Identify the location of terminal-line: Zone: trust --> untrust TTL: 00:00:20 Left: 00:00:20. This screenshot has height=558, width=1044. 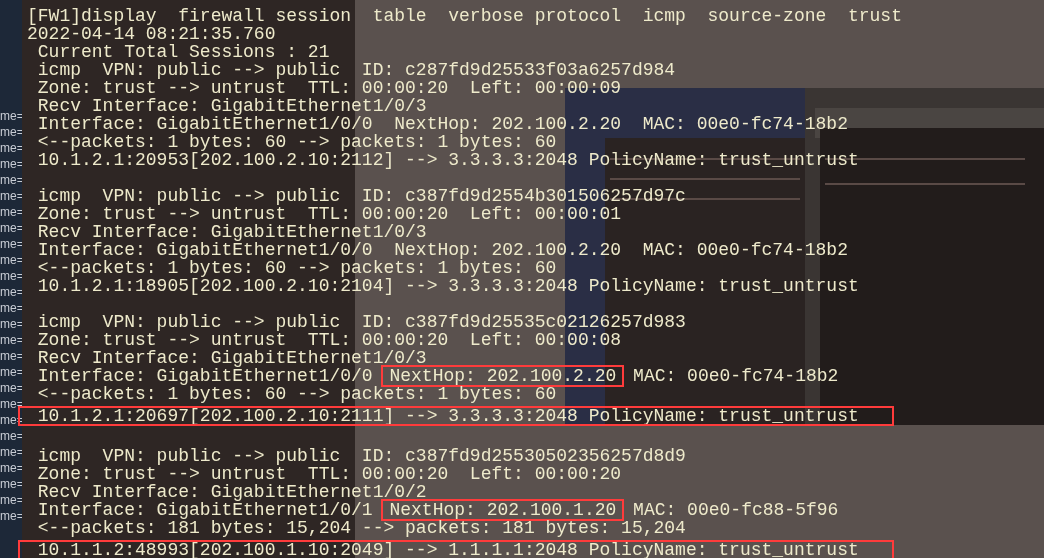
(329, 474).